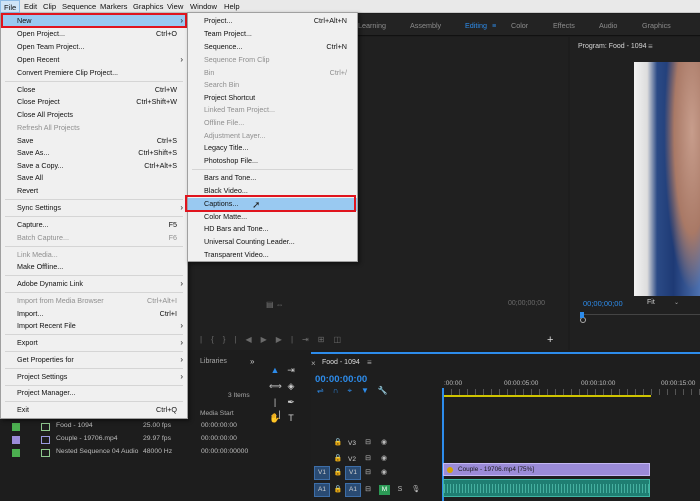 This screenshot has height=501, width=700. Describe the element at coordinates (651, 302) in the screenshot. I see `program-fit-select: Fit` at that location.